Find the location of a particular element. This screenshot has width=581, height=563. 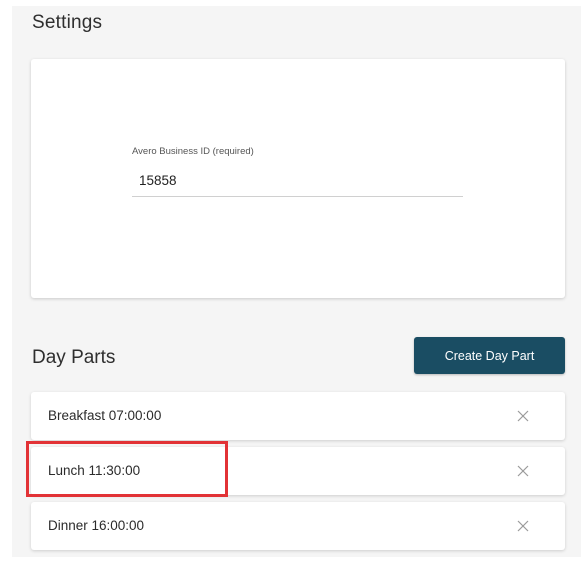

day-parts-title: Day Parts is located at coordinates (74, 357).